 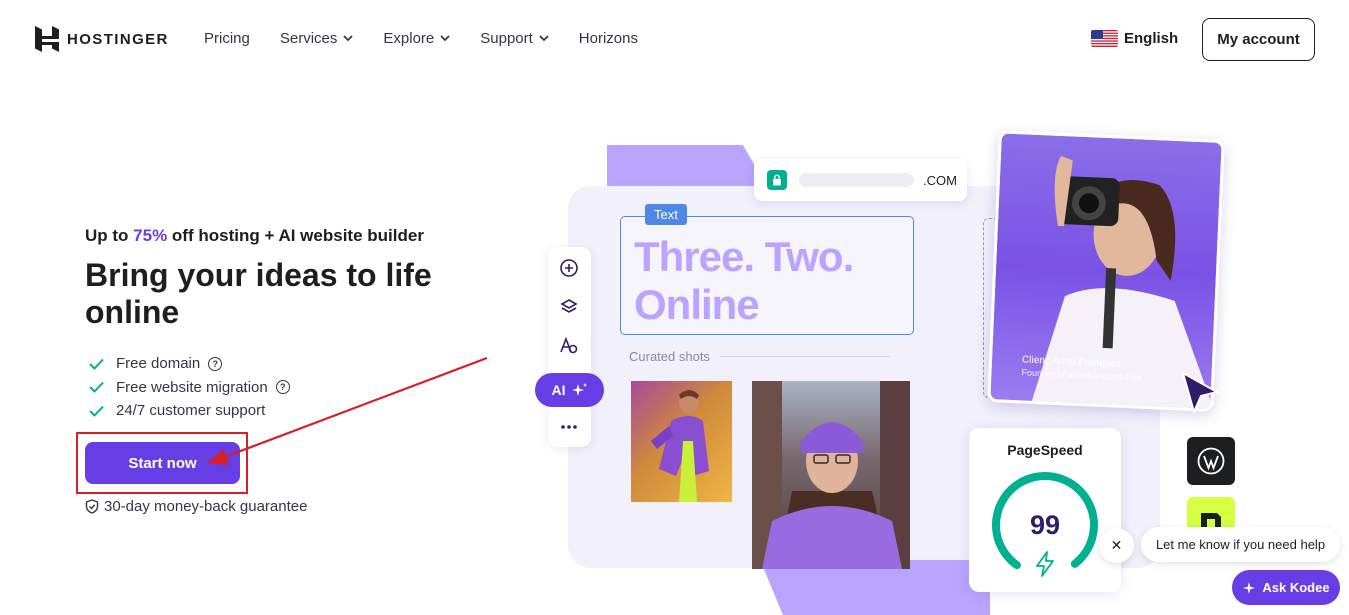 I want to click on feature-label: 24/7 customer support, so click(x=191, y=411).